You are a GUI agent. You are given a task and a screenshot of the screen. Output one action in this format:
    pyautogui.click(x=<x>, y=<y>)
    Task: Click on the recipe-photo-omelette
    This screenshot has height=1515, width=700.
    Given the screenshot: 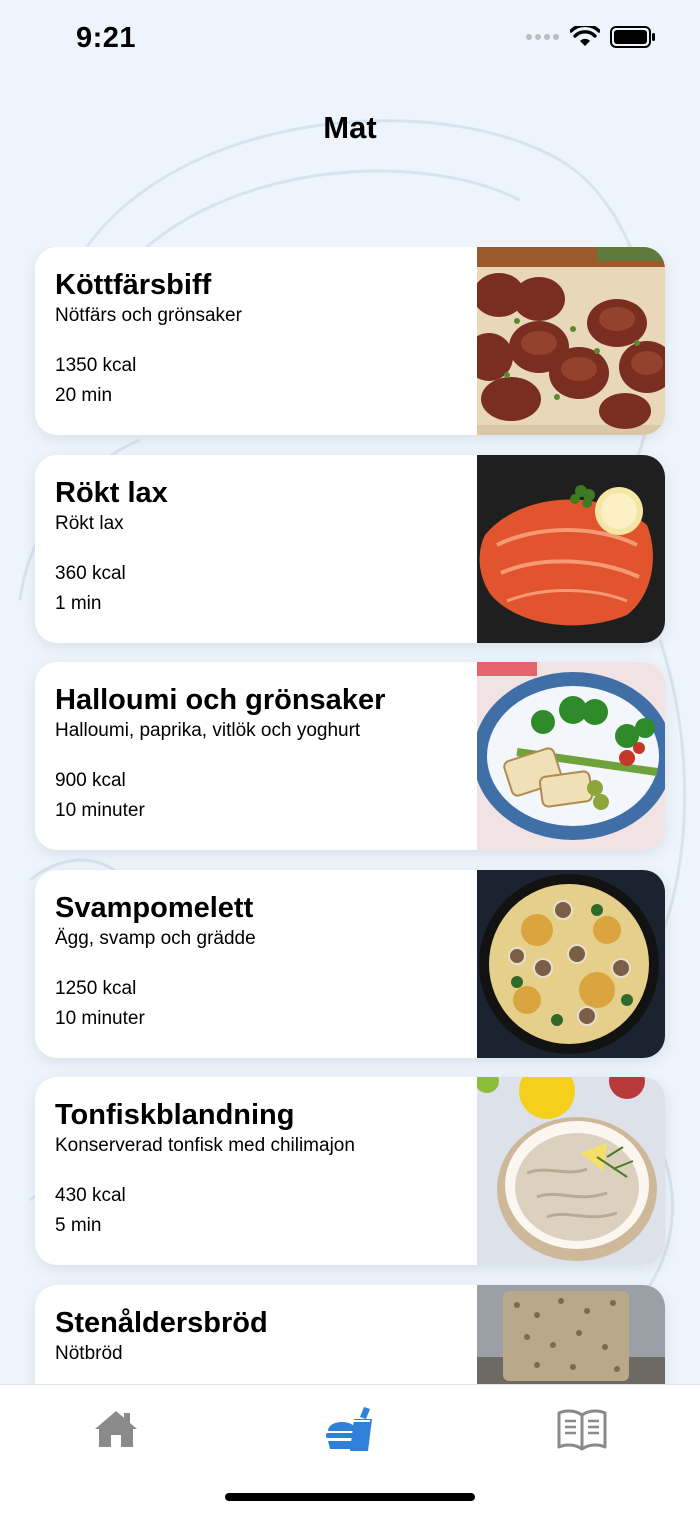 What is the action you would take?
    pyautogui.click(x=571, y=964)
    